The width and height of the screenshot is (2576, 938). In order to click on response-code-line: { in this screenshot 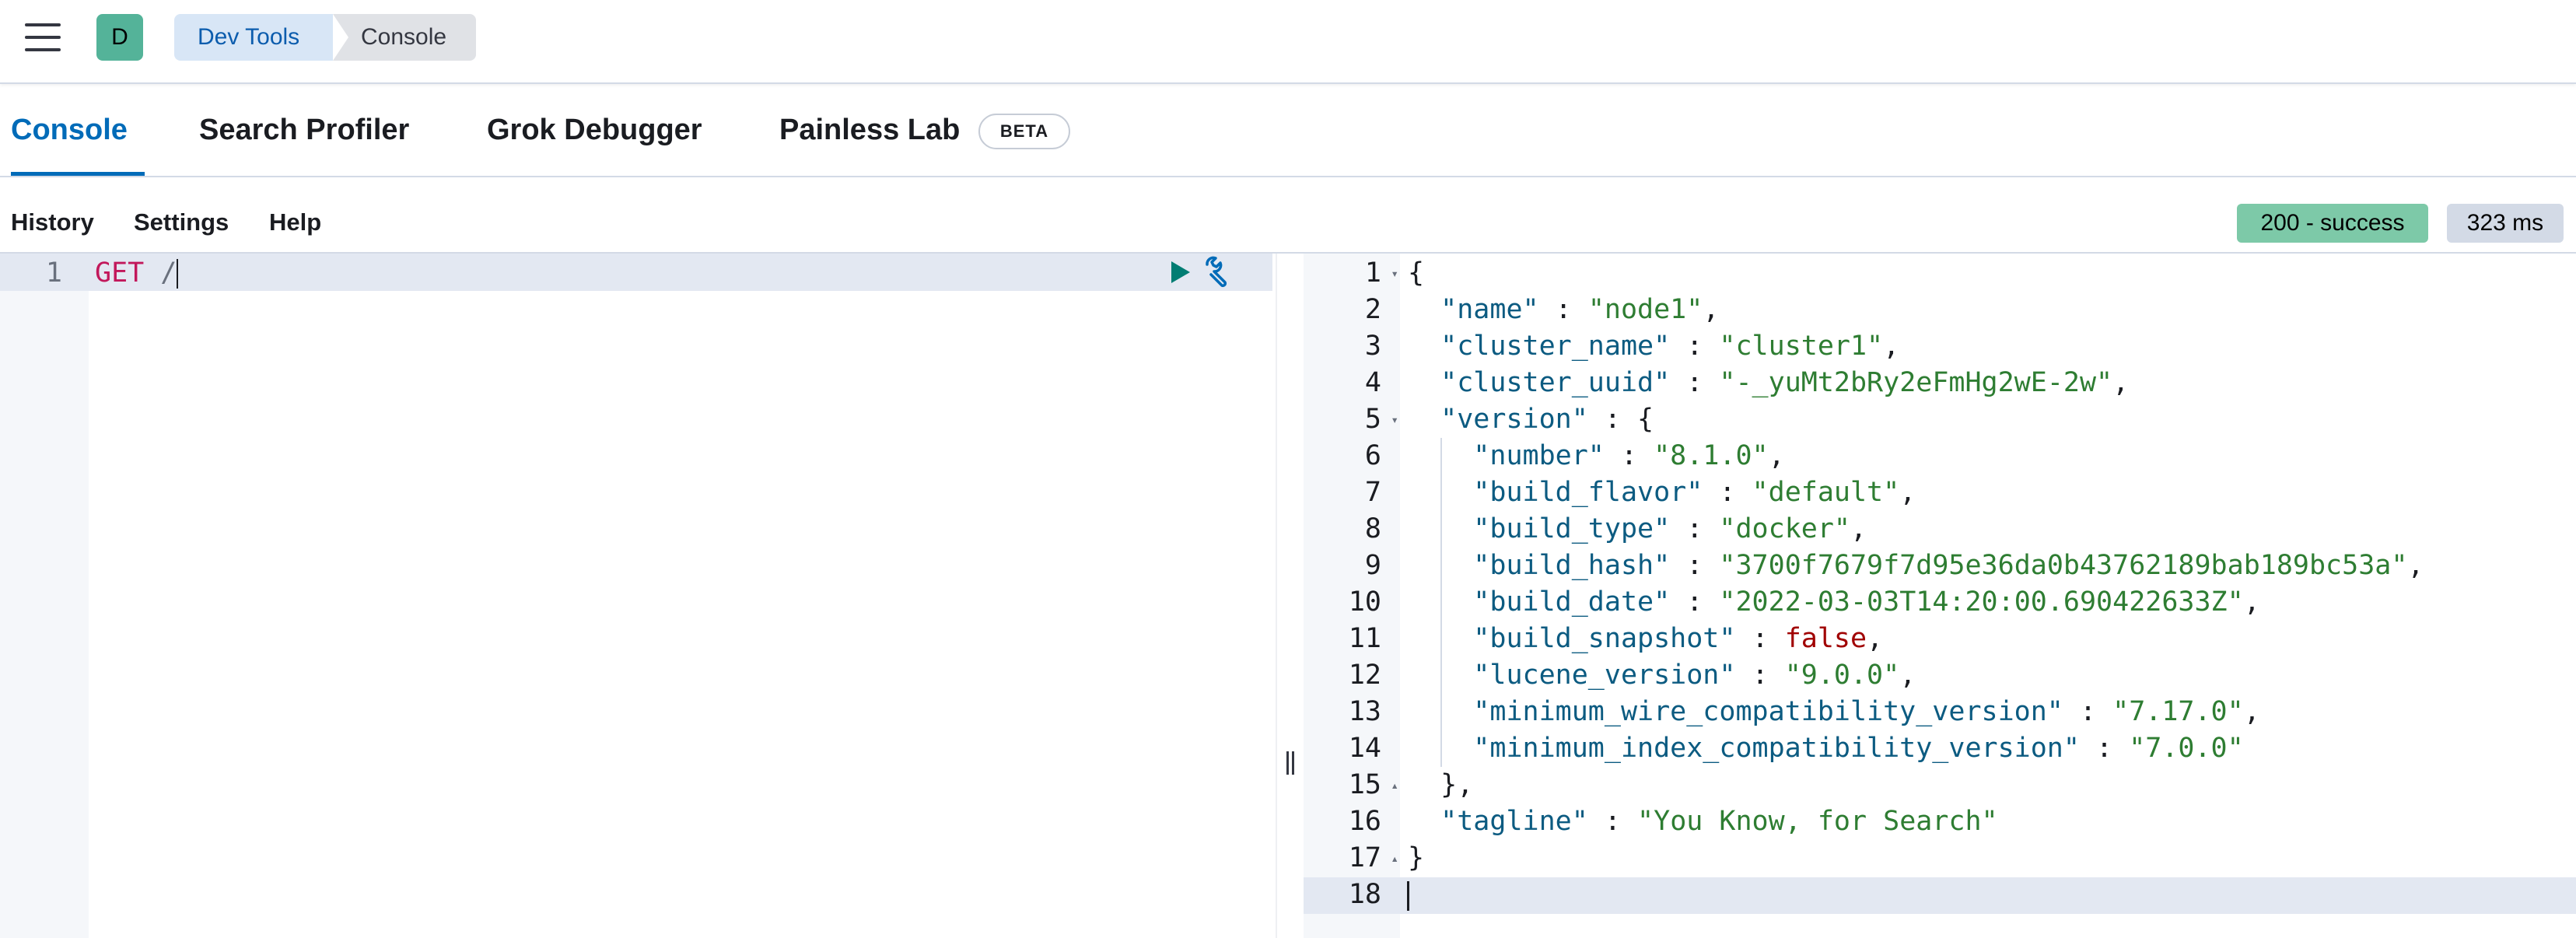, I will do `click(1416, 273)`.